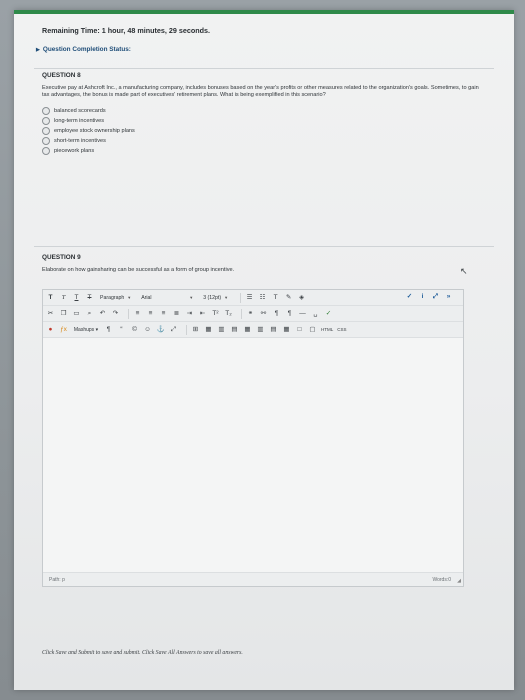  What do you see at coordinates (61, 257) in the screenshot?
I see `question-9-heading: QUESTION 9` at bounding box center [61, 257].